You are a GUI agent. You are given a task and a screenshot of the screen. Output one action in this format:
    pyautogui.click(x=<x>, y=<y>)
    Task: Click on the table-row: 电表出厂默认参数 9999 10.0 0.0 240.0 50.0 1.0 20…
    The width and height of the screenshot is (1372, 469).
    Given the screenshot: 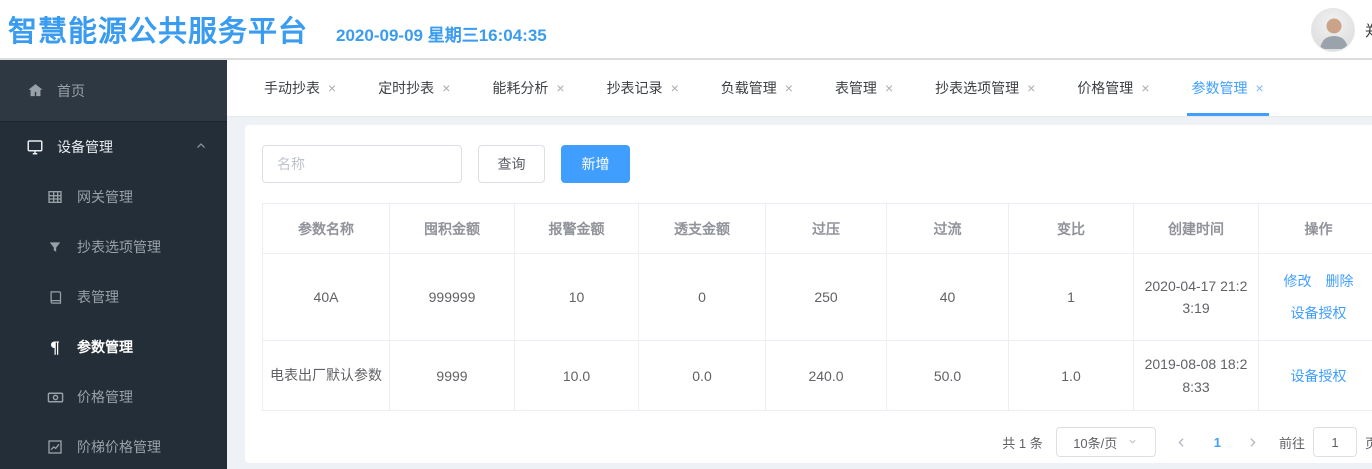 What is the action you would take?
    pyautogui.click(x=817, y=375)
    